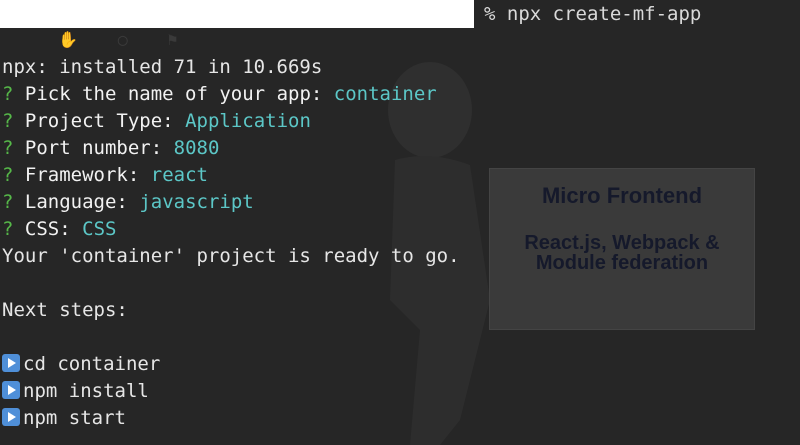  I want to click on question-line: ? Project Type: Application, so click(400, 121).